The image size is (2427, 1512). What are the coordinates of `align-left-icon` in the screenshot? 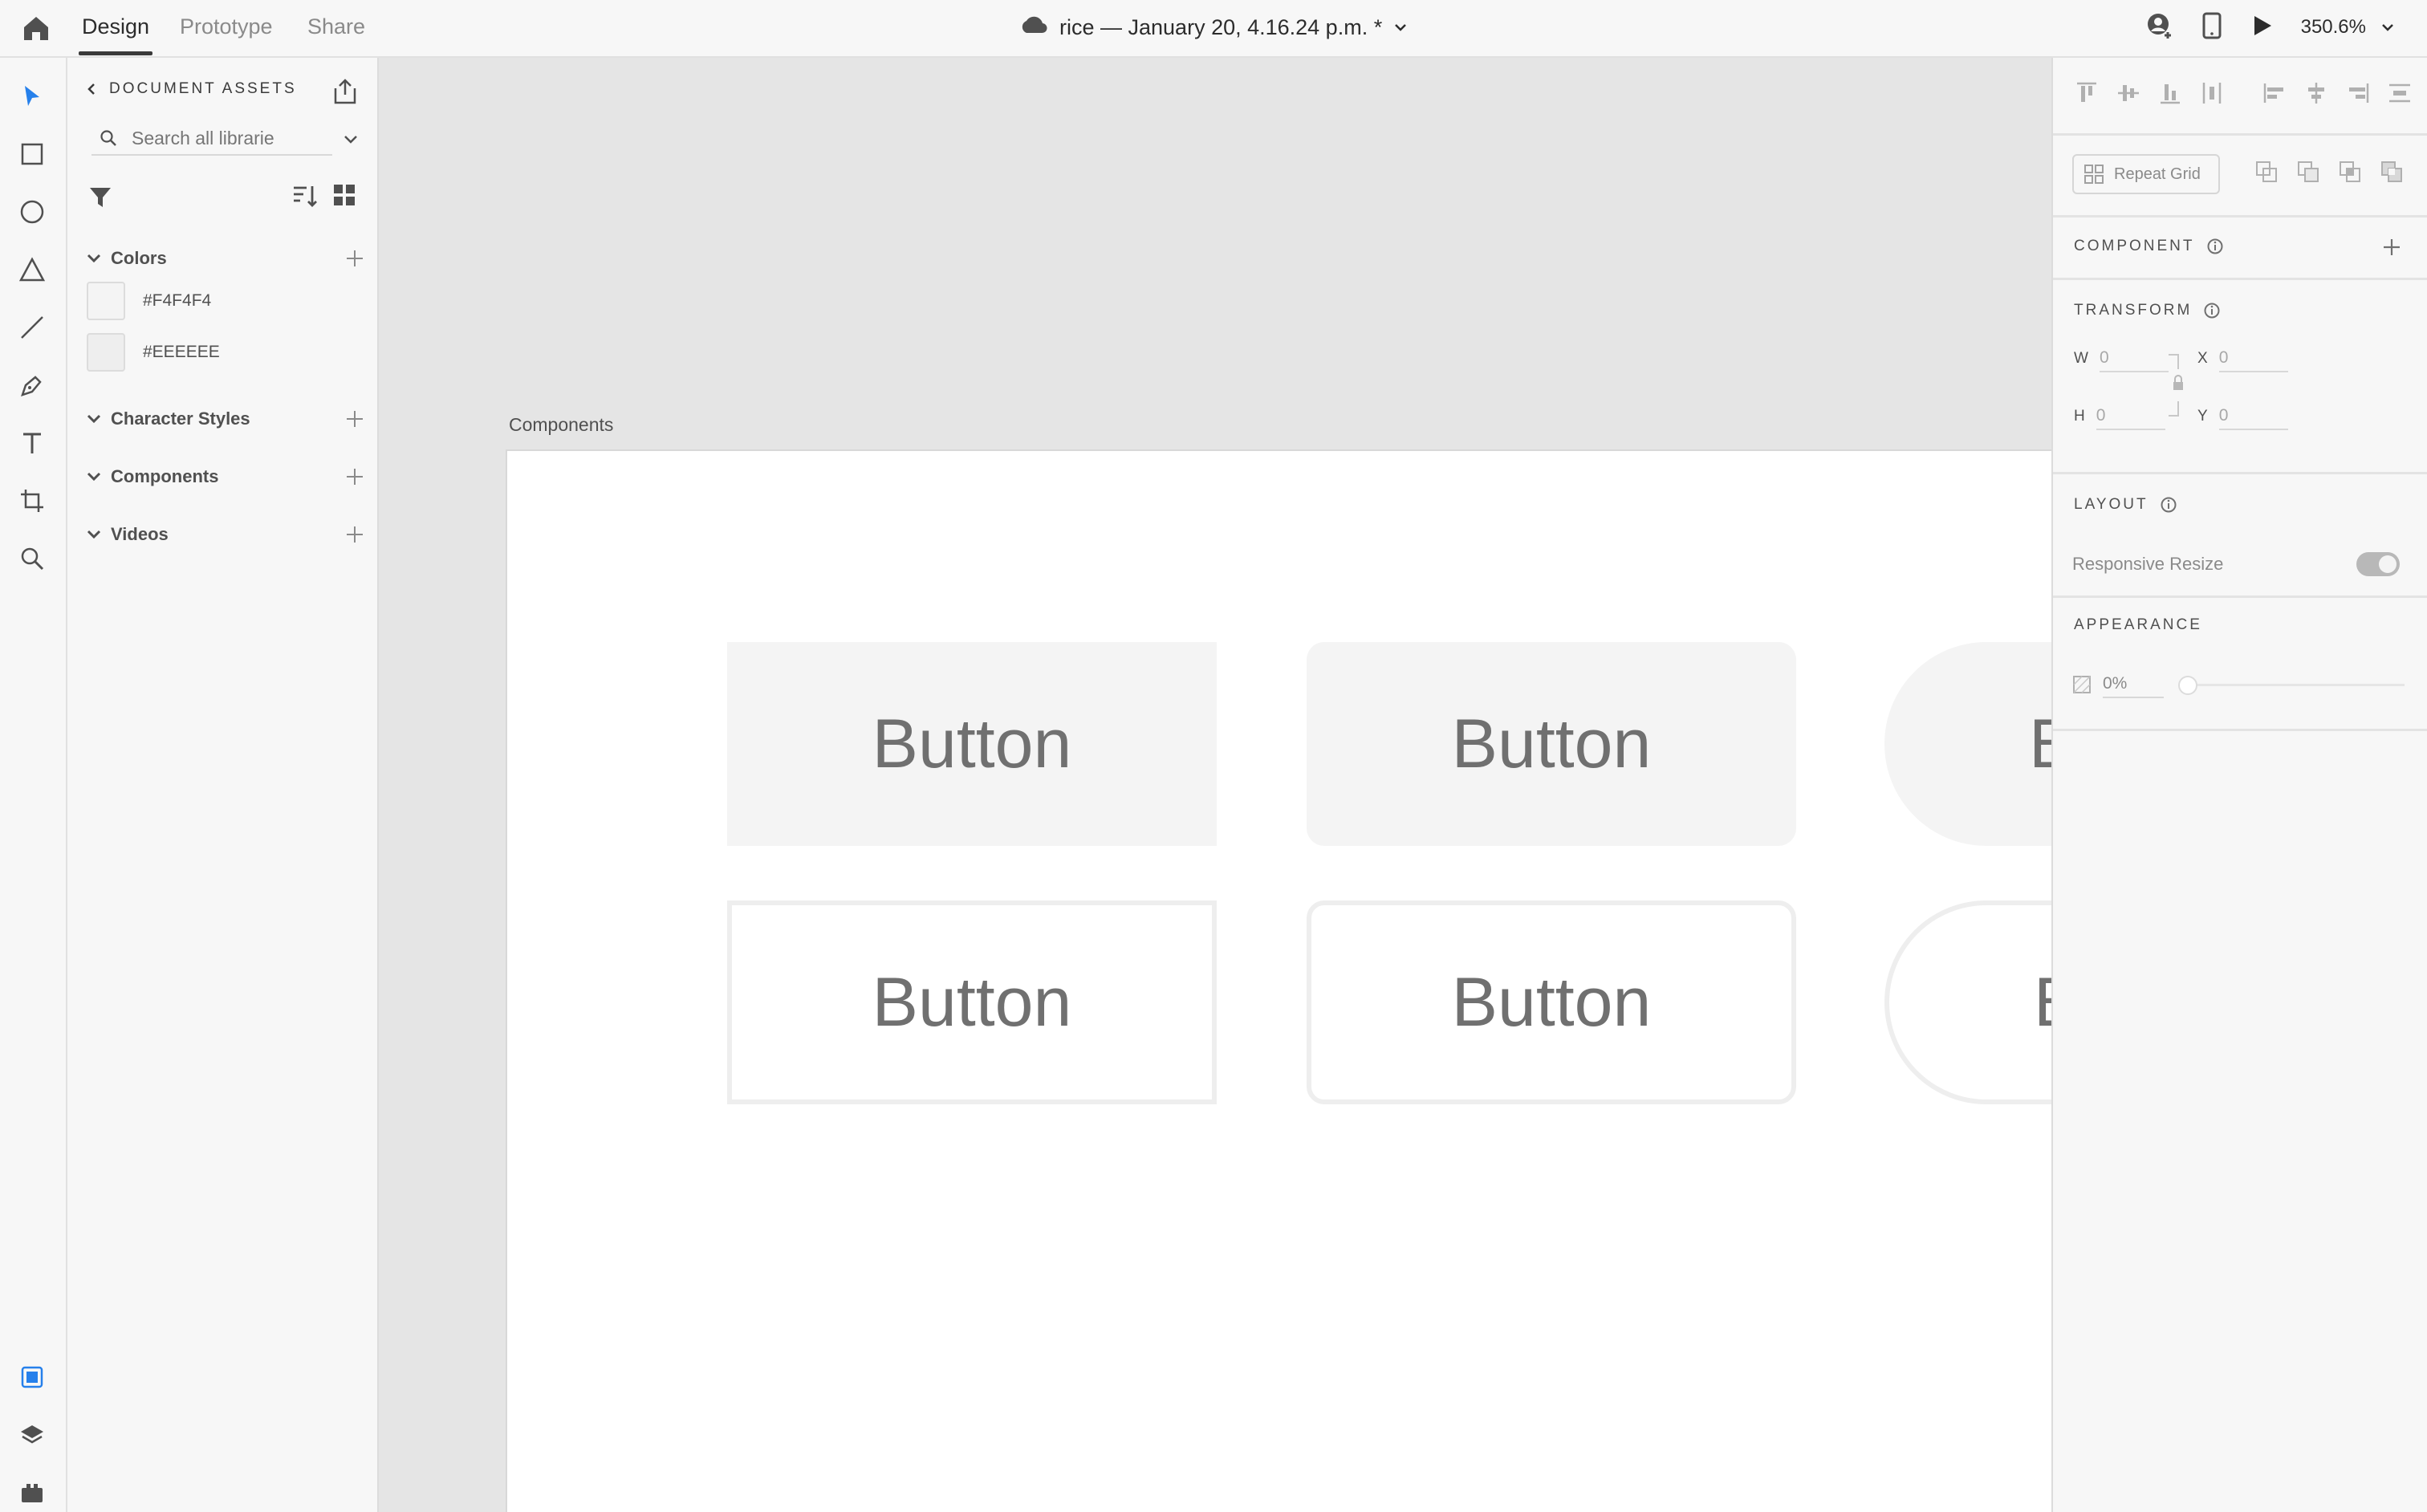 It's located at (2274, 93).